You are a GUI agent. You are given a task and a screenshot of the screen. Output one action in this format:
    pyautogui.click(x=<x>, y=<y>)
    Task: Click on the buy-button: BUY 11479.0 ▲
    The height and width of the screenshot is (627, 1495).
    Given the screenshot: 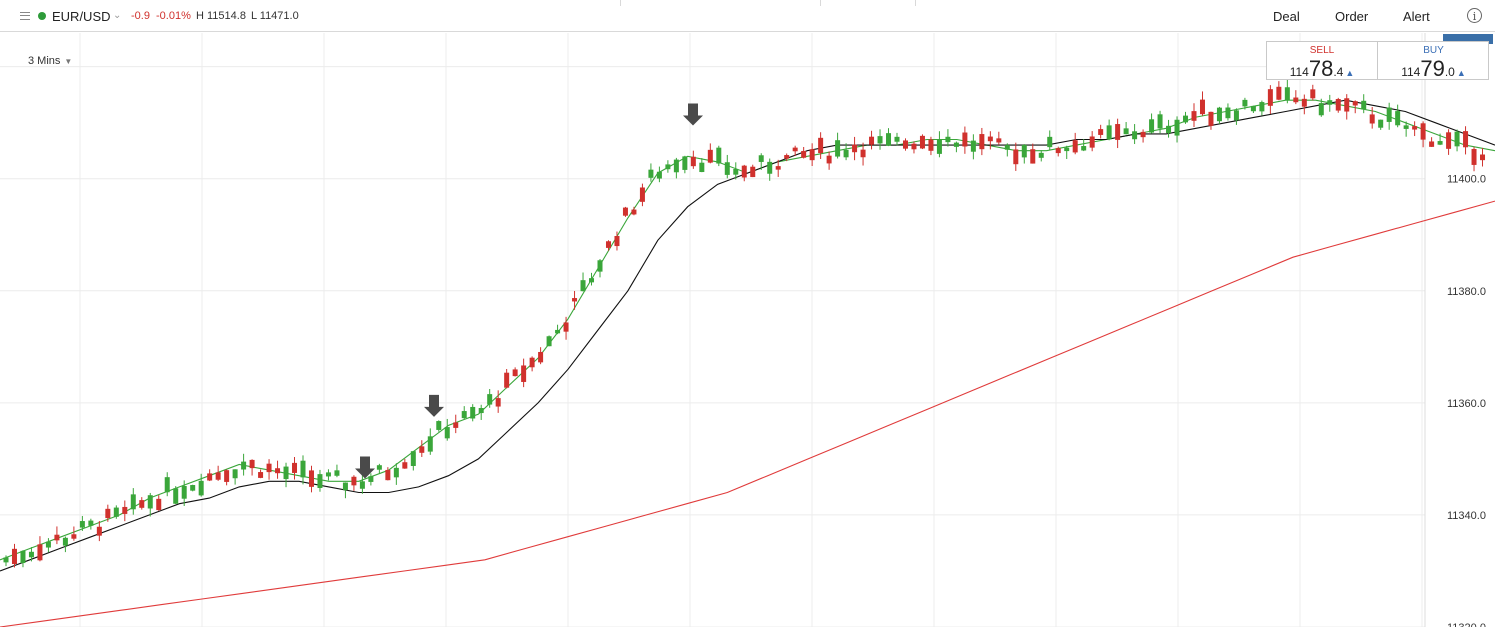 What is the action you would take?
    pyautogui.click(x=1433, y=62)
    